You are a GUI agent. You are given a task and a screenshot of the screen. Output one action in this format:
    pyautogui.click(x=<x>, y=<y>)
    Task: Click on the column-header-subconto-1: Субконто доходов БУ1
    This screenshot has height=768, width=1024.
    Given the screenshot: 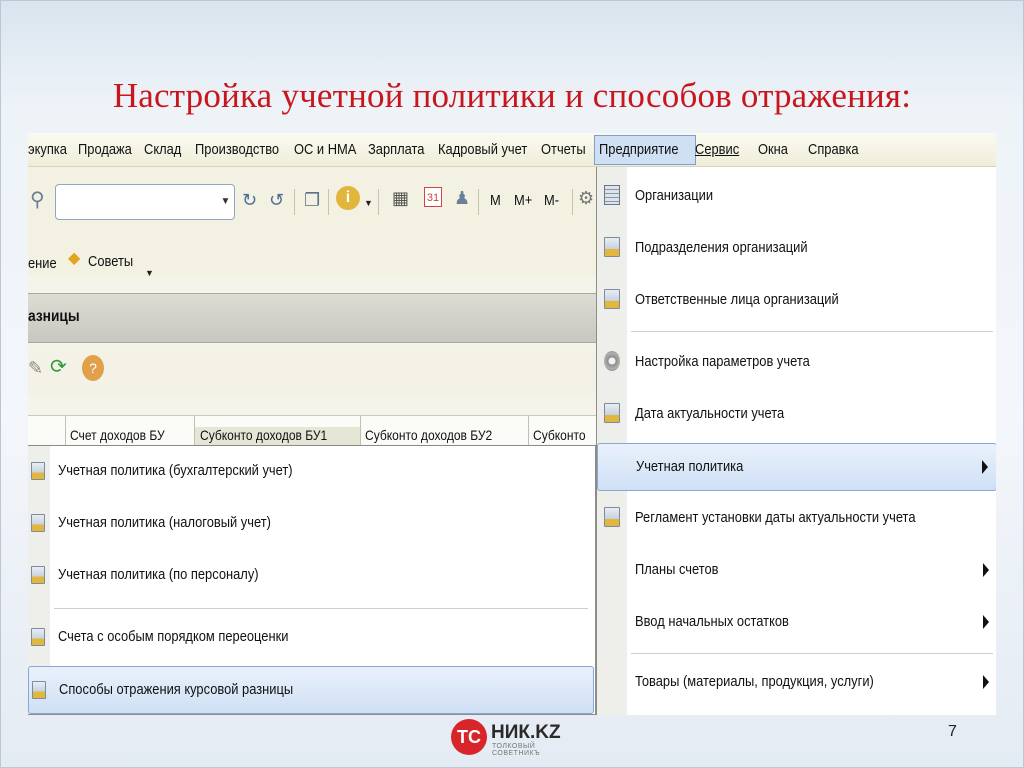 What is the action you would take?
    pyautogui.click(x=277, y=436)
    